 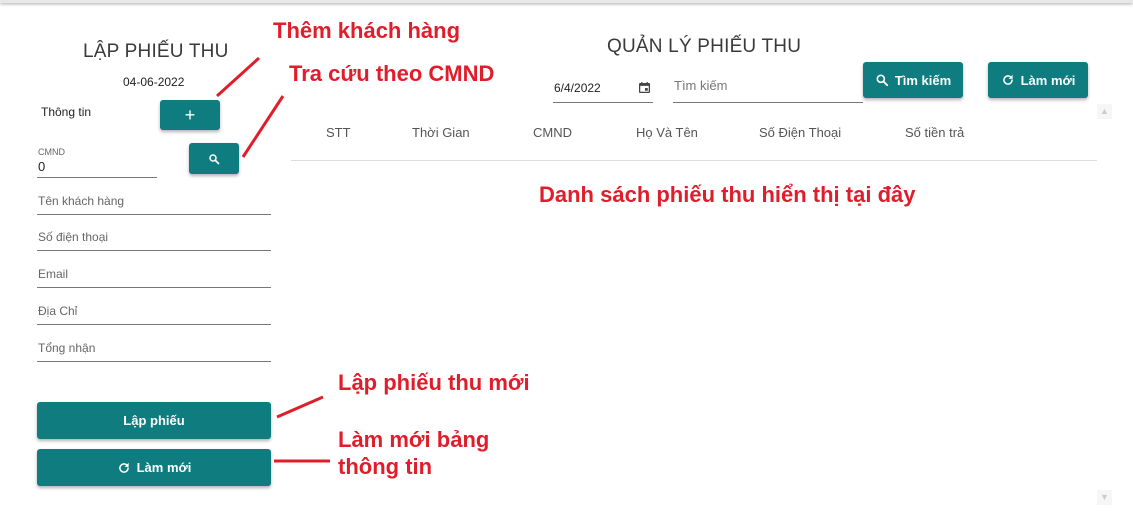 What do you see at coordinates (154, 274) in the screenshot?
I see `email-field: Email` at bounding box center [154, 274].